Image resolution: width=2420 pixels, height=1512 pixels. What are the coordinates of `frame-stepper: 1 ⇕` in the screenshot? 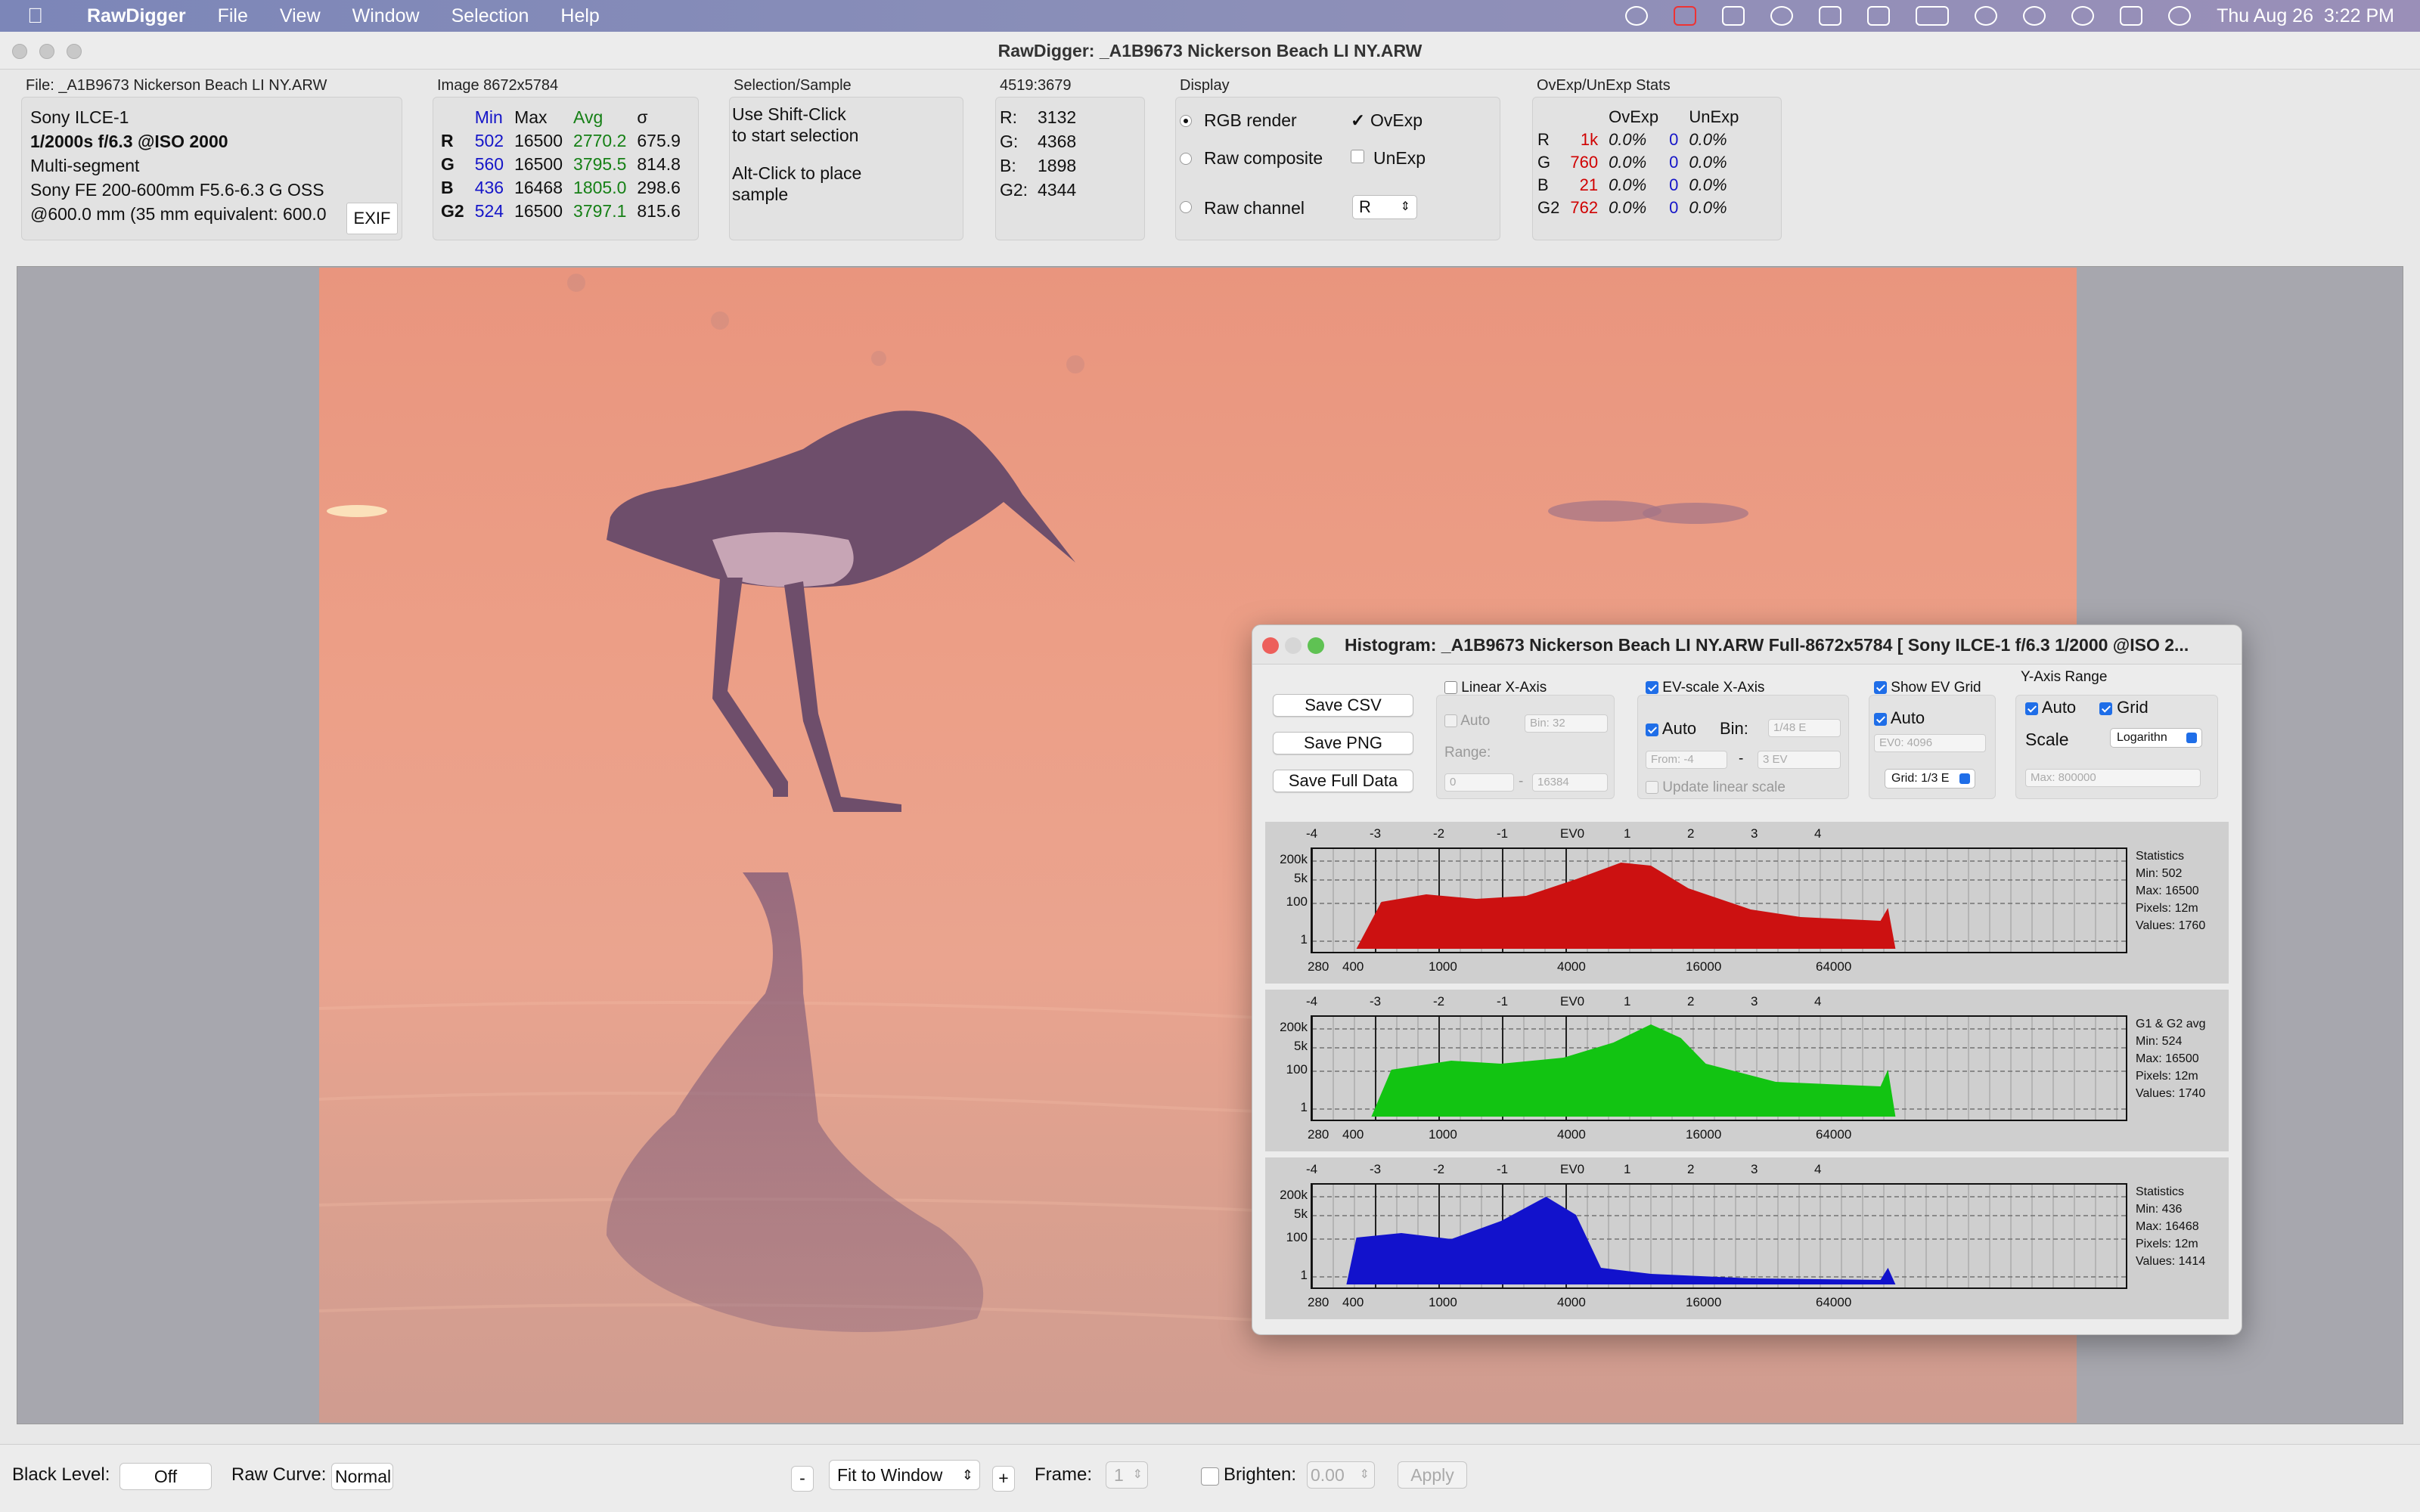 It's located at (1127, 1475).